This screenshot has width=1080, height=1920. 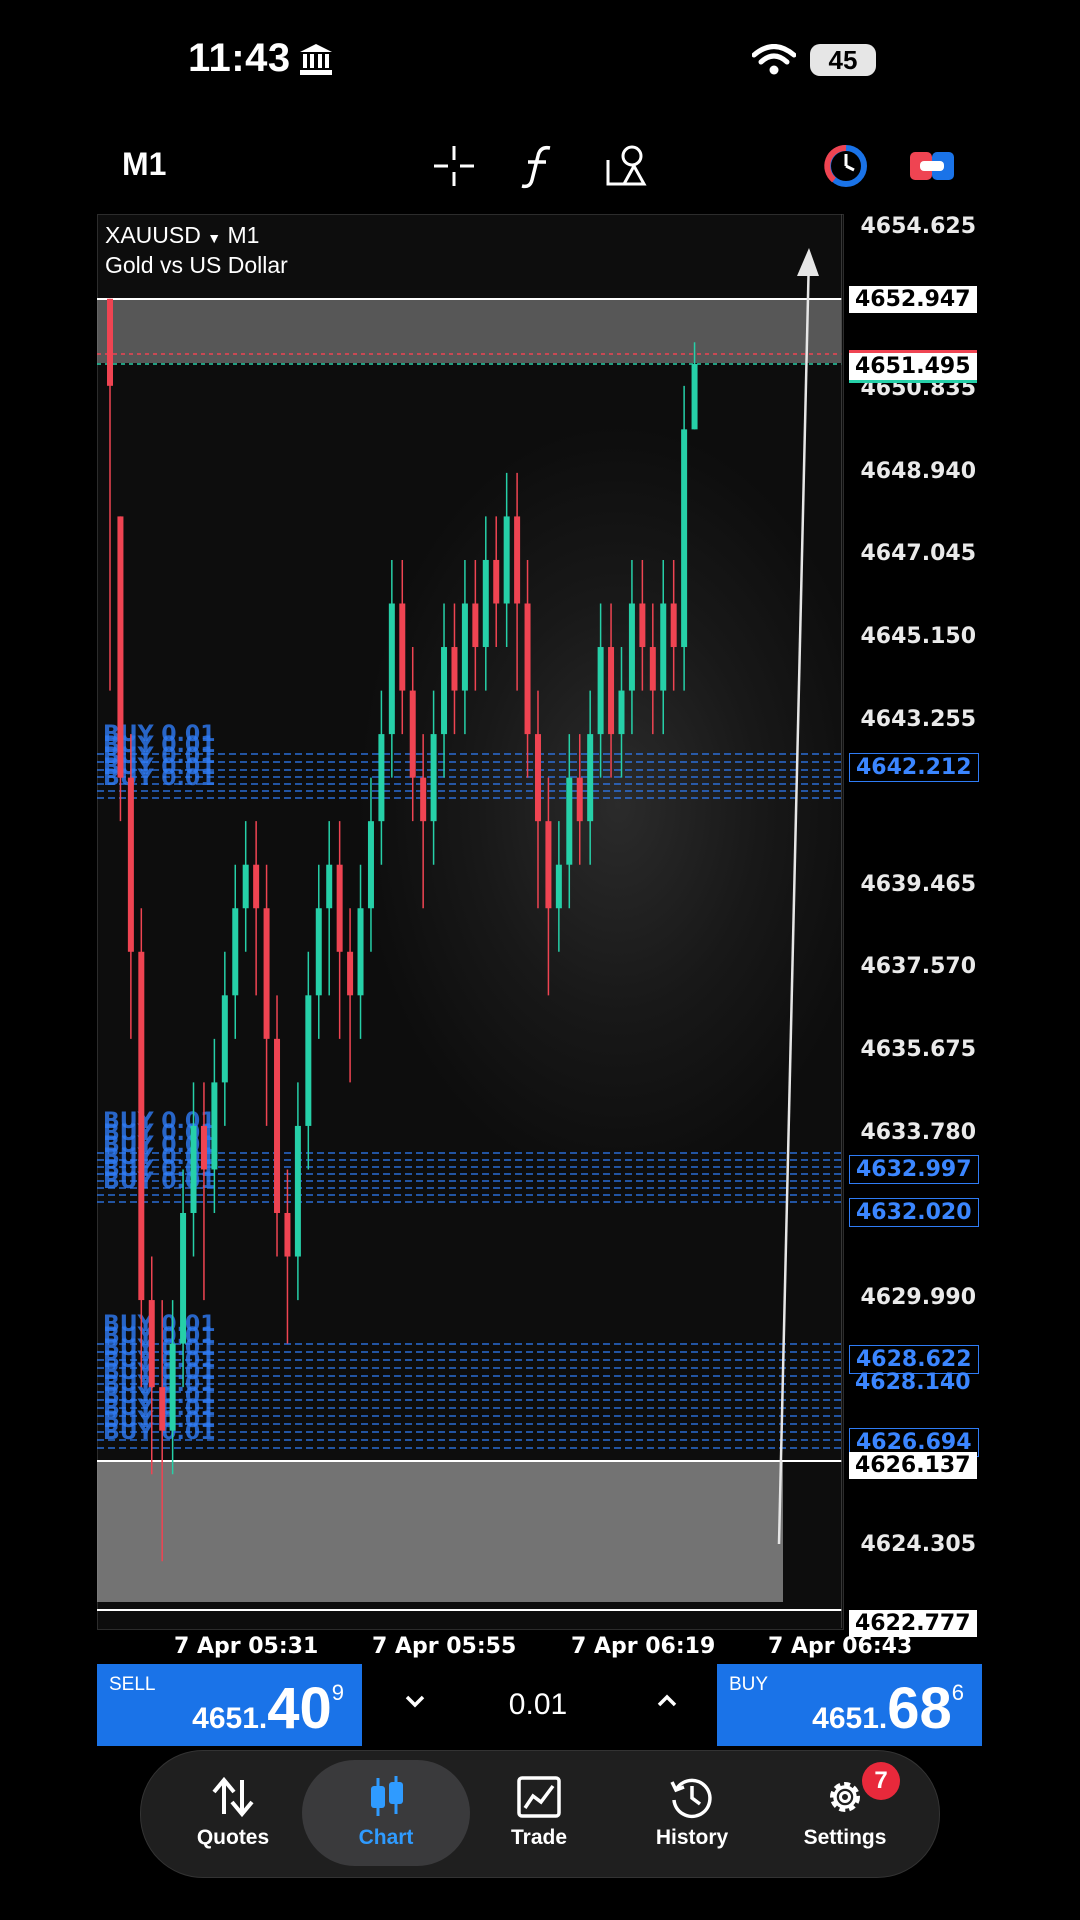 I want to click on nav-settings: Settings, so click(x=845, y=1813).